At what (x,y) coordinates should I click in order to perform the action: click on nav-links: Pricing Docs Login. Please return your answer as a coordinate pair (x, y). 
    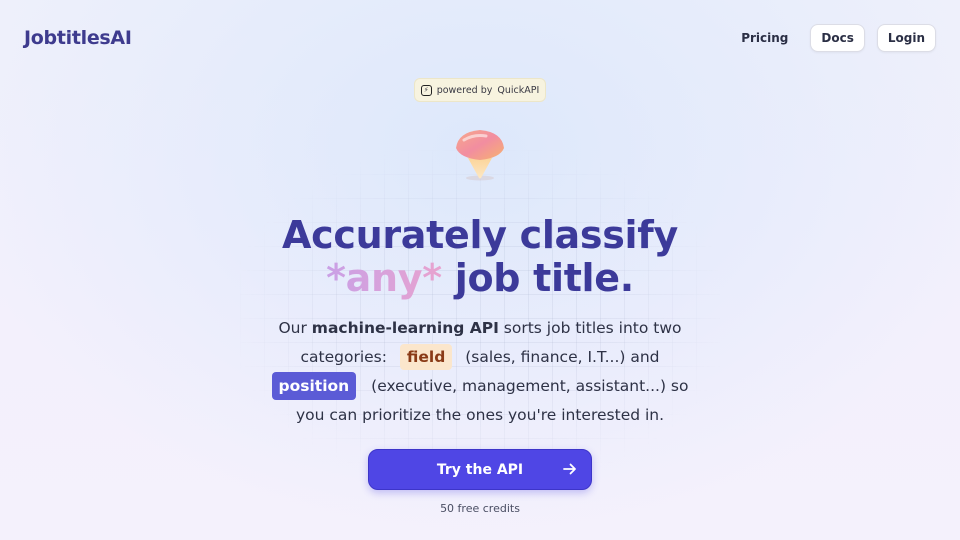
    Looking at the image, I should click on (833, 38).